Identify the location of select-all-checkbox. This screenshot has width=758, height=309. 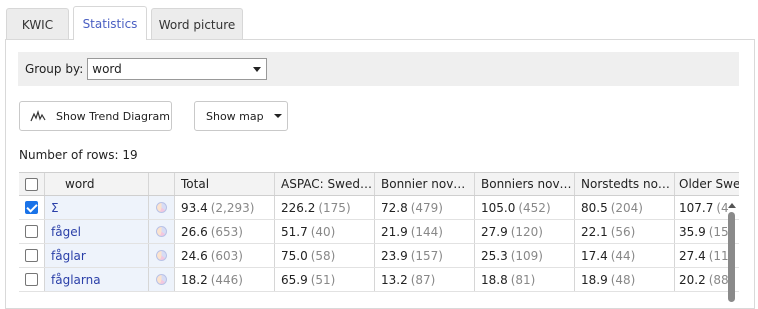
(31, 184).